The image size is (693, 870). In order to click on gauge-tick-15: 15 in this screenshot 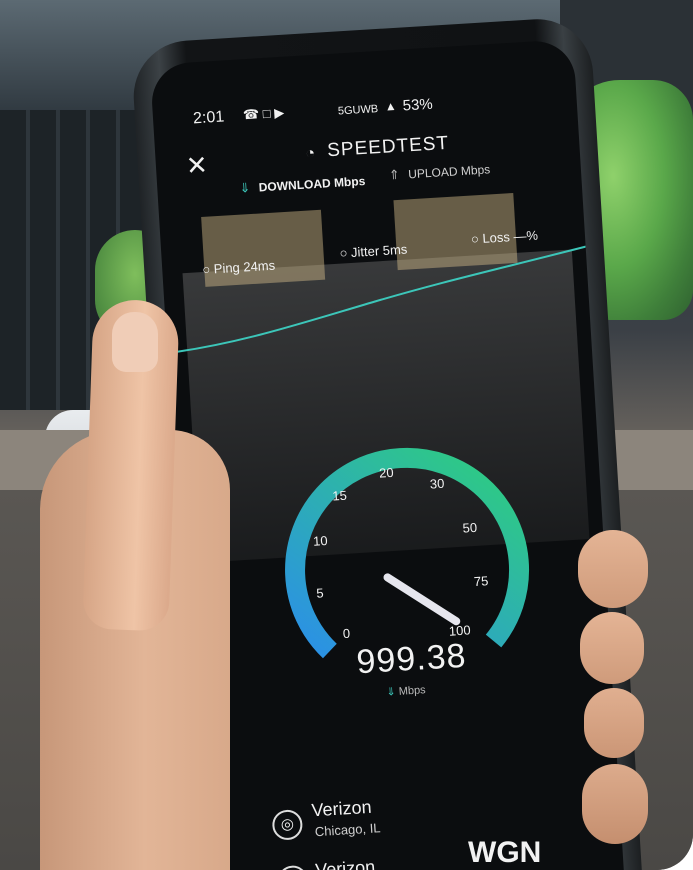, I will do `click(339, 496)`.